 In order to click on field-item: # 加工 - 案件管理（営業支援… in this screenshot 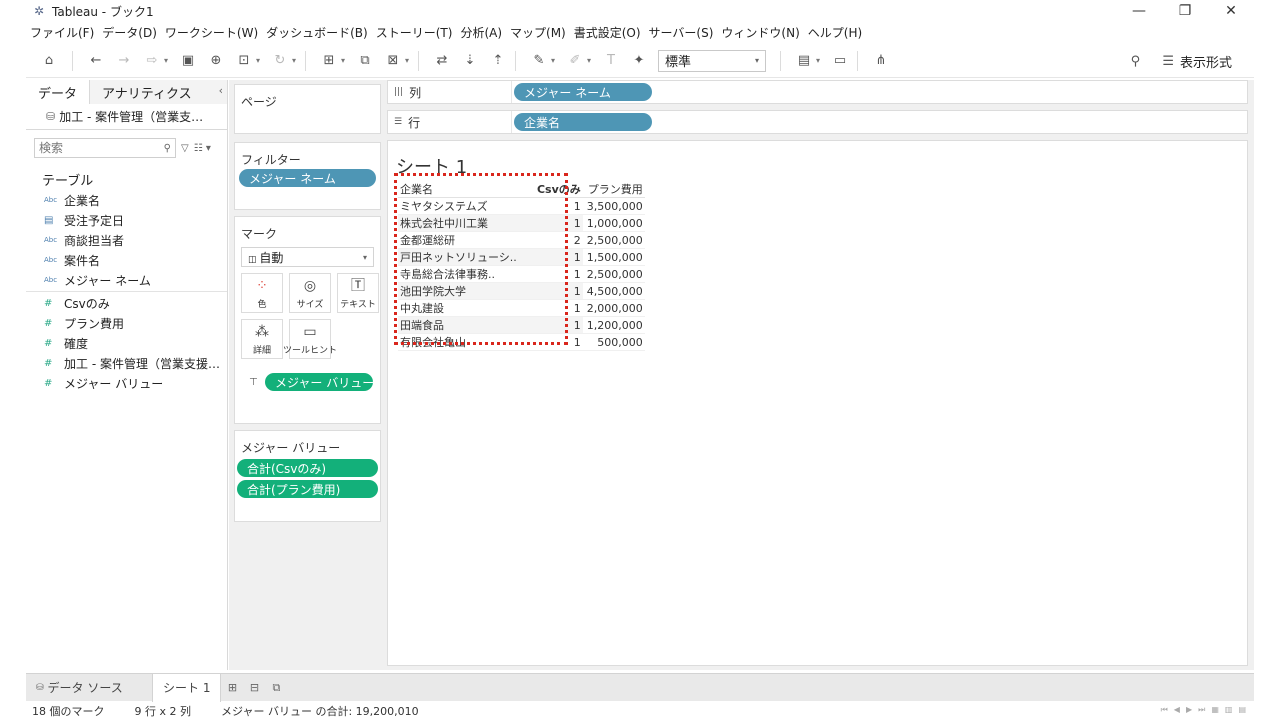, I will do `click(126, 363)`.